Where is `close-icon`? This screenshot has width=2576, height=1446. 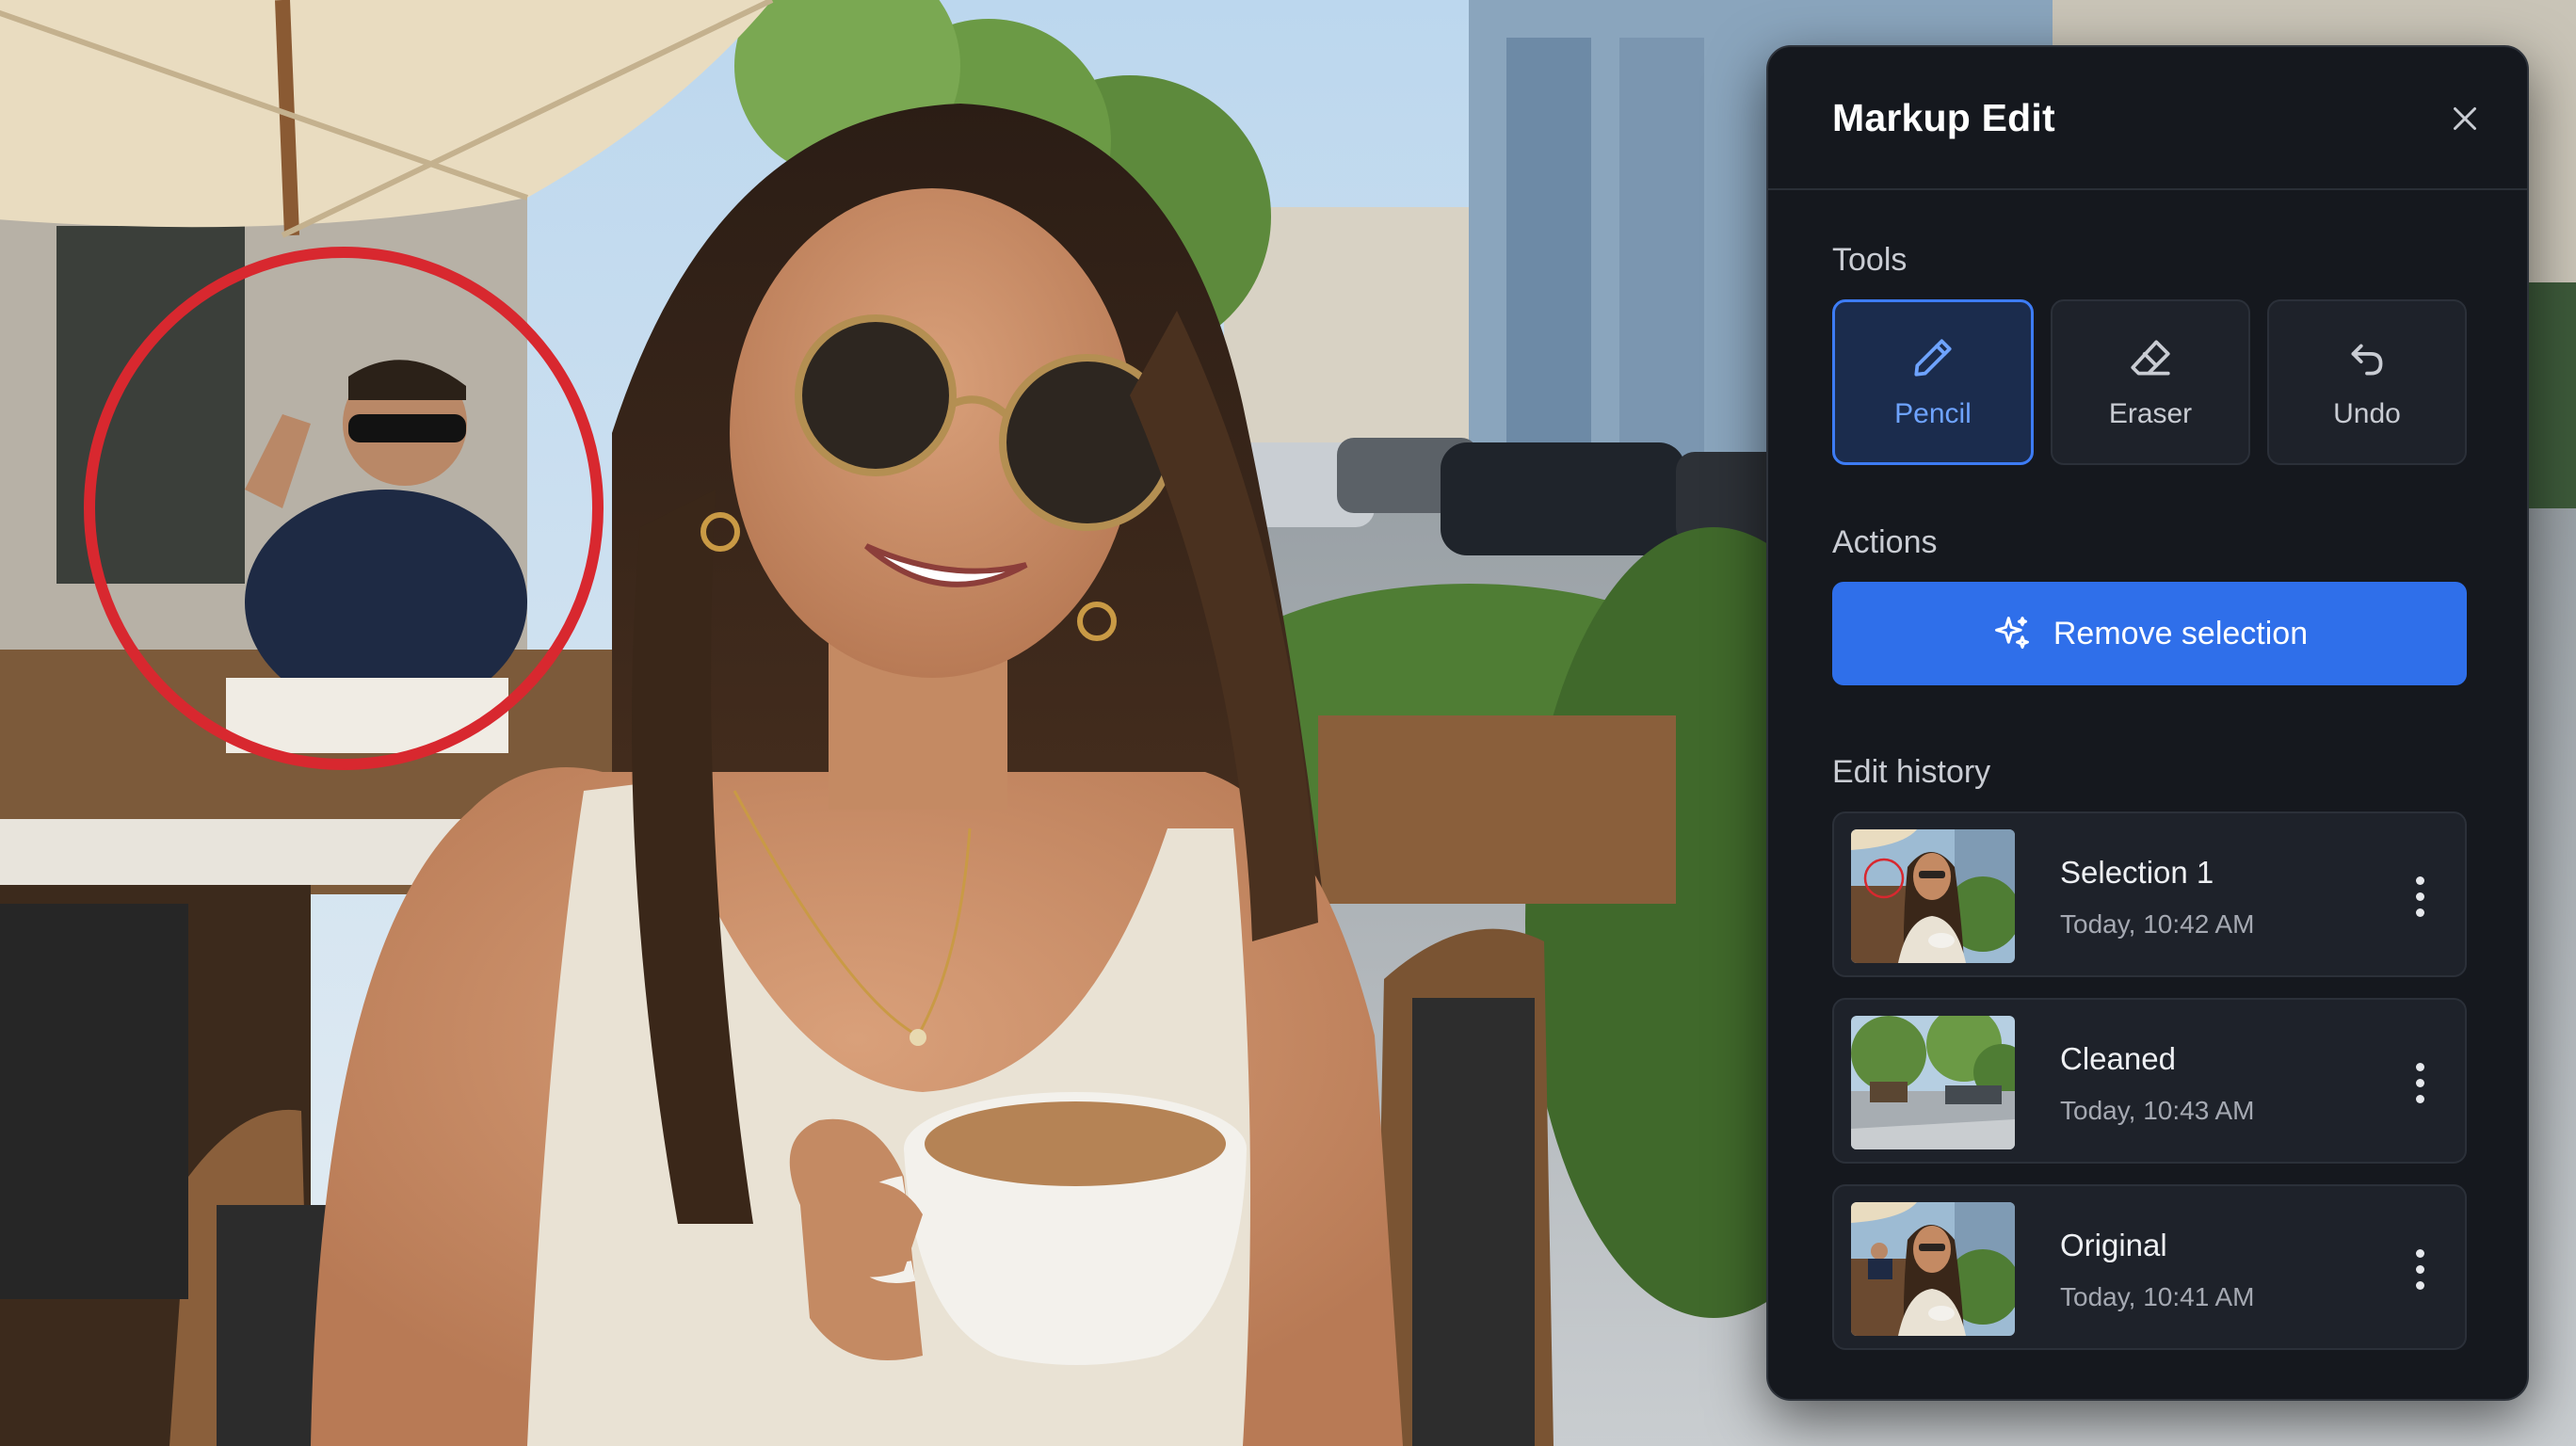 close-icon is located at coordinates (2465, 118).